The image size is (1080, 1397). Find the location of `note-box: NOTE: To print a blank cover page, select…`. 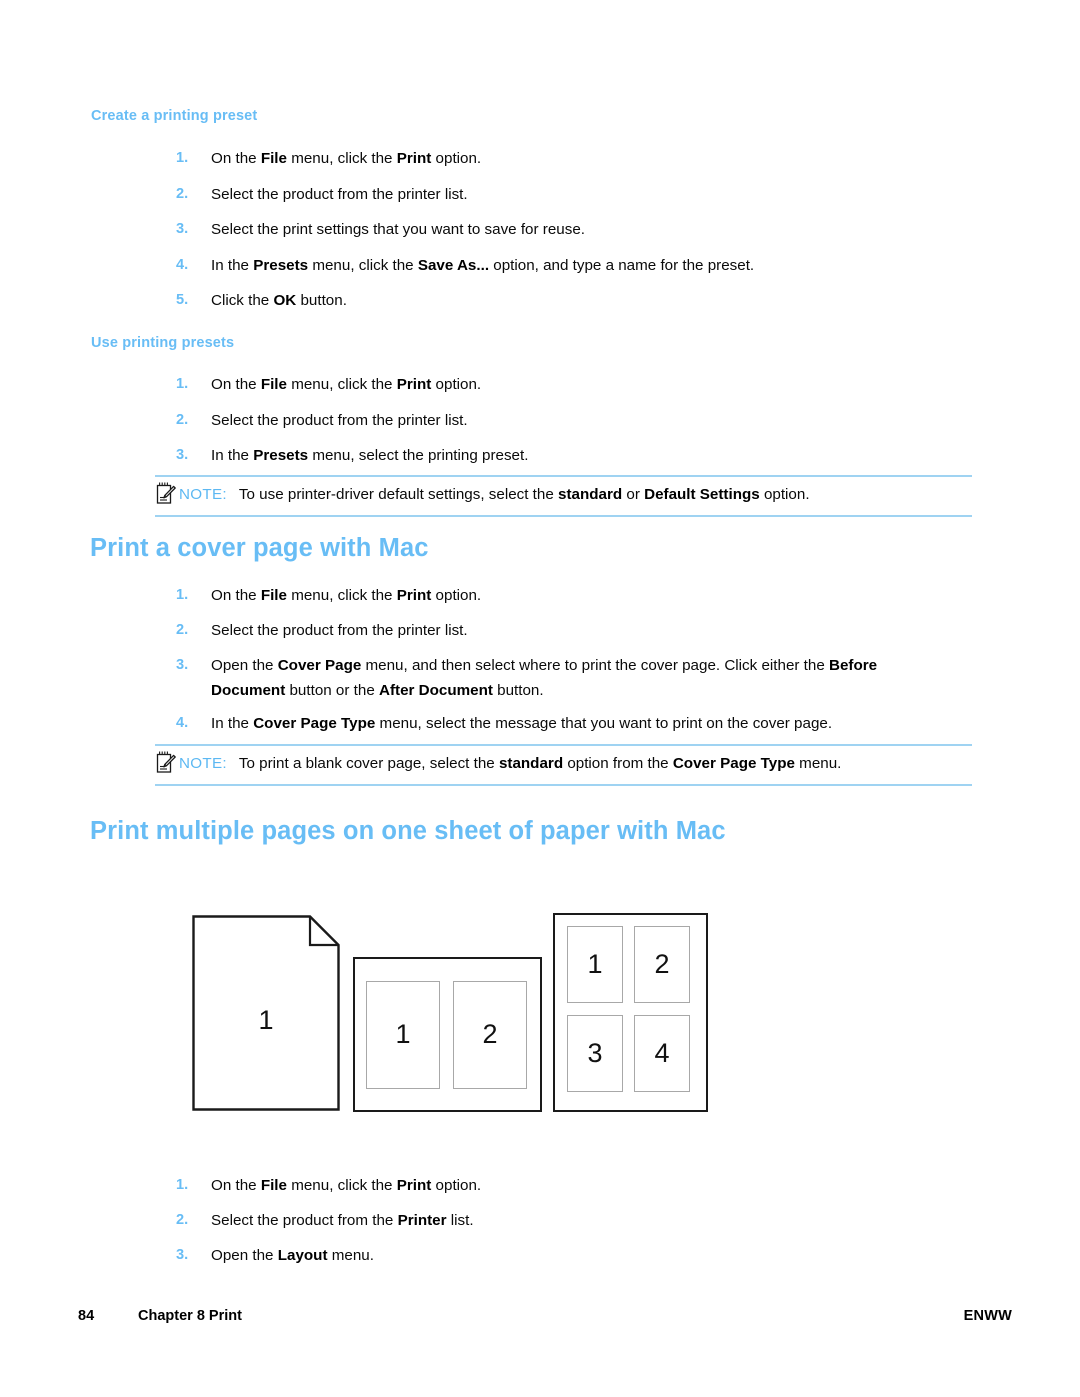

note-box: NOTE: To print a blank cover page, select… is located at coordinates (563, 765).